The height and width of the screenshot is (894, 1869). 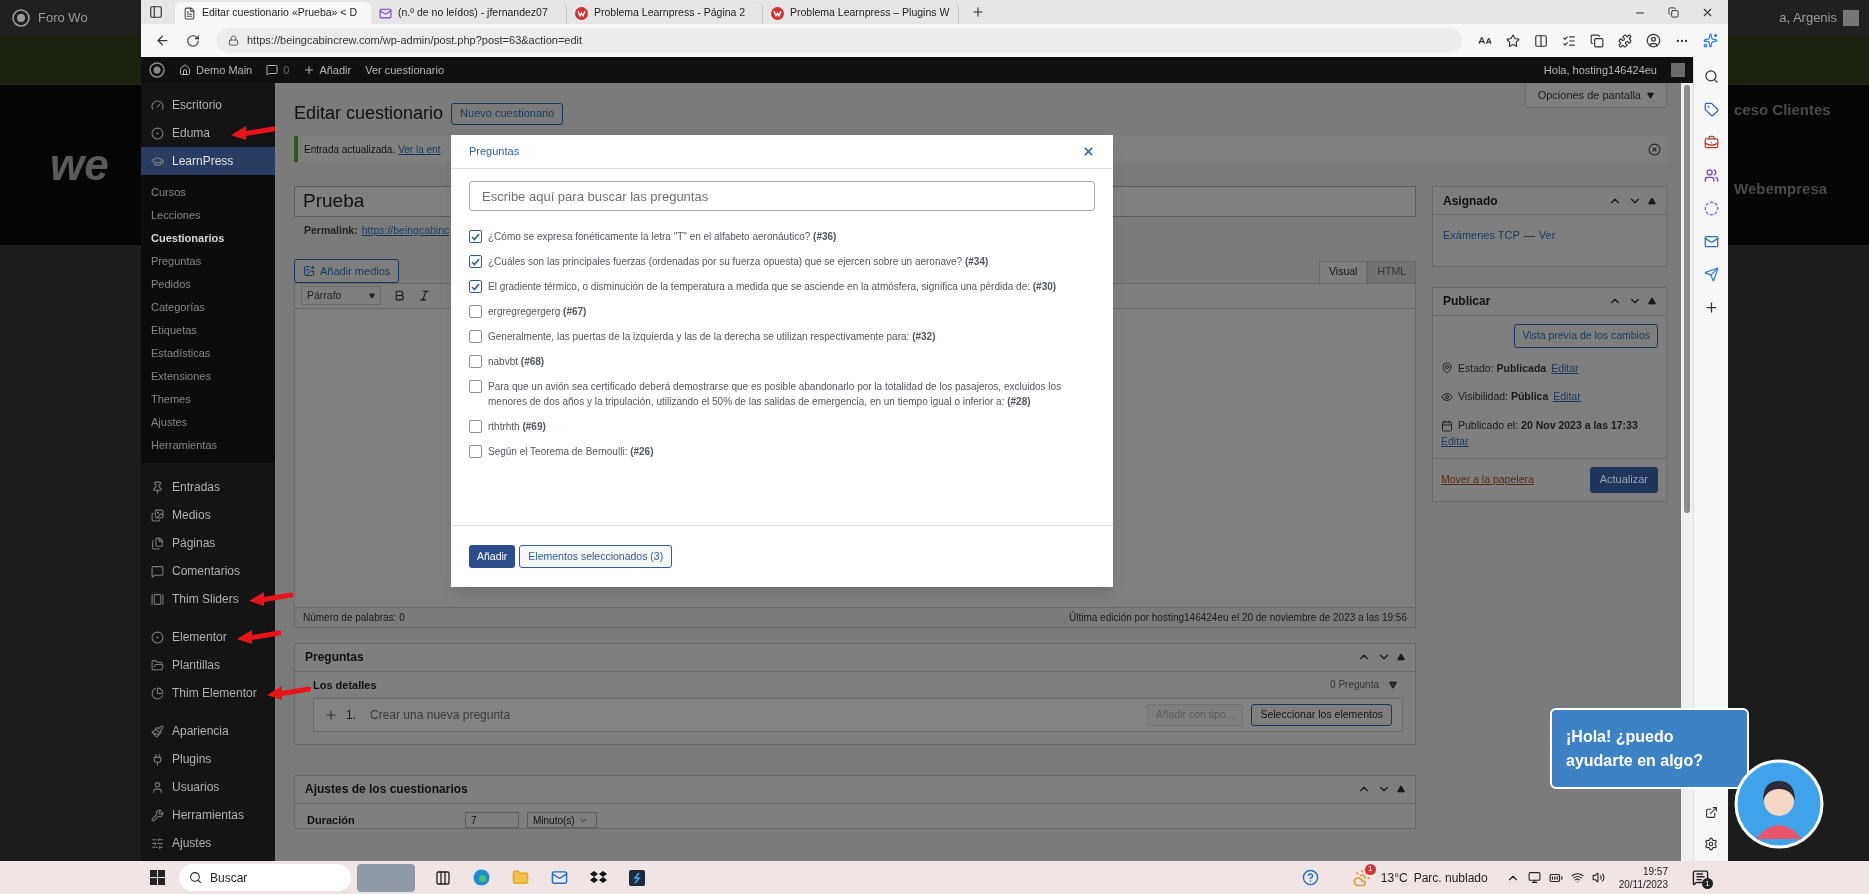 I want to click on menu-item: Páginas, so click(x=208, y=543).